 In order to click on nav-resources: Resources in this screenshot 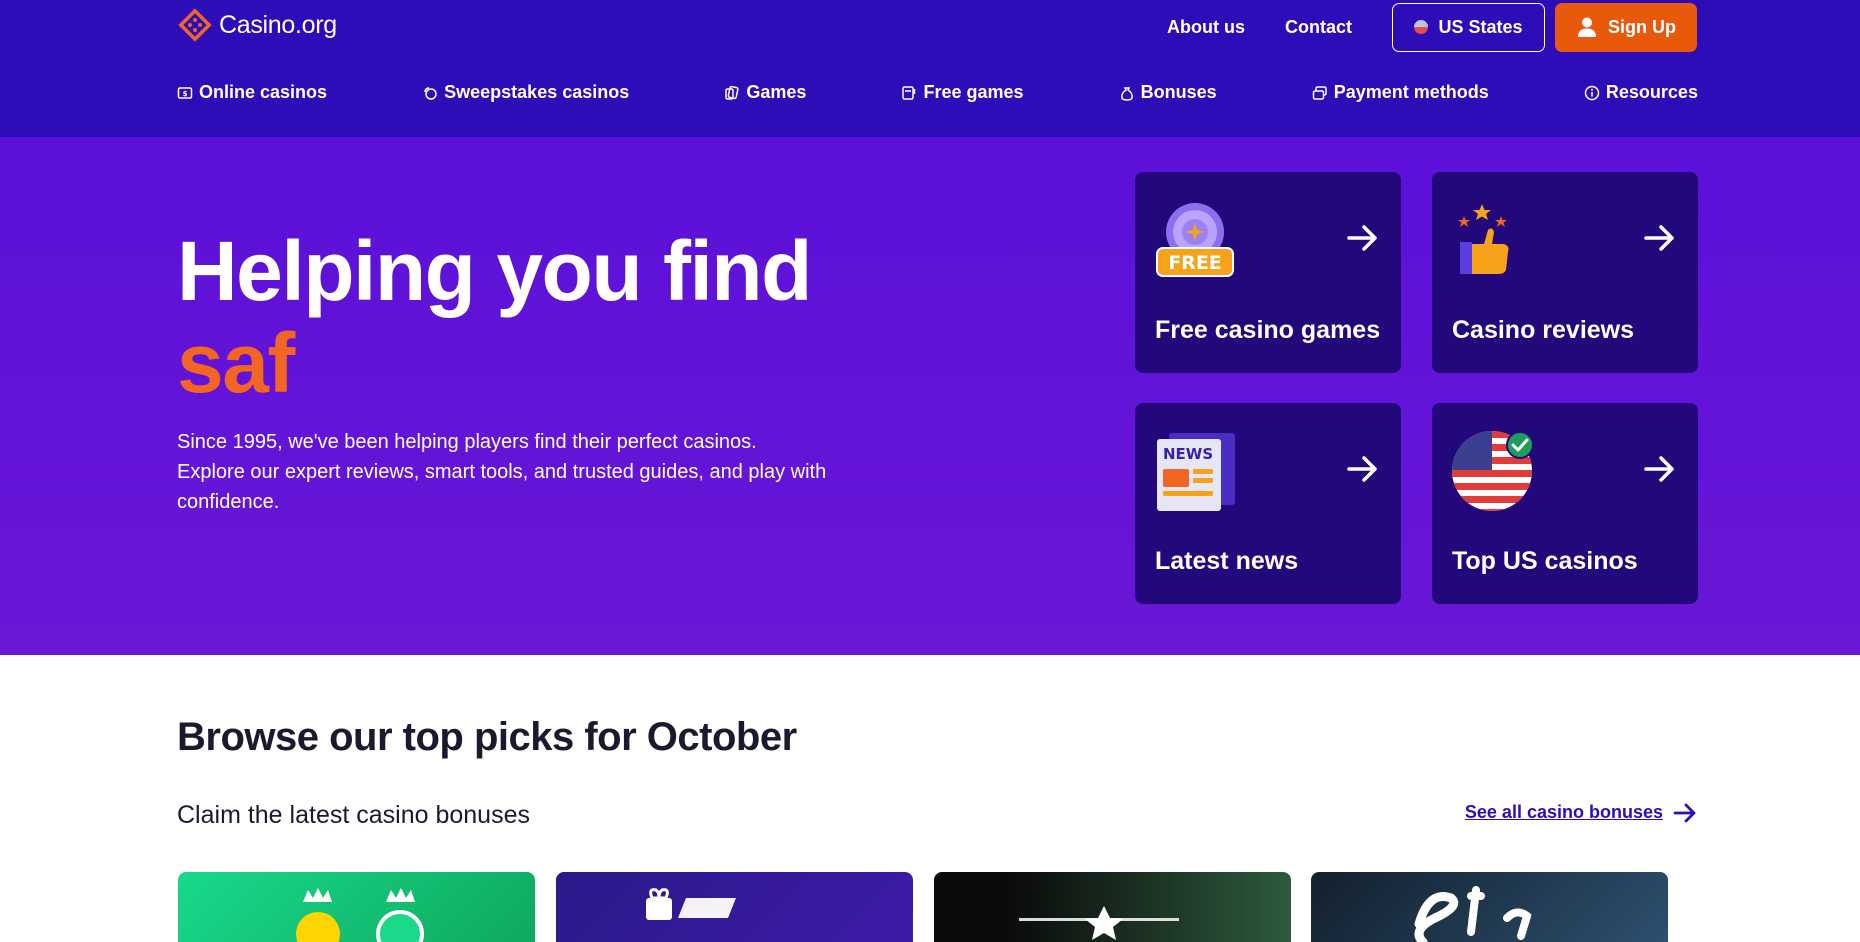, I will do `click(1641, 92)`.